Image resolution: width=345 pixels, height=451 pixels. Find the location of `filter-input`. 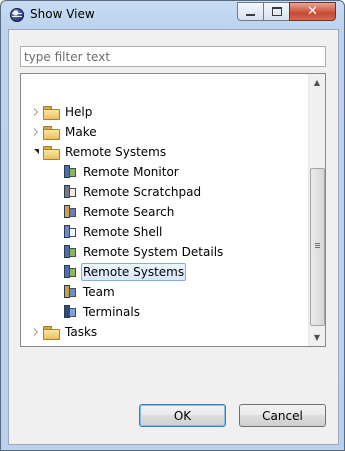

filter-input is located at coordinates (173, 56).